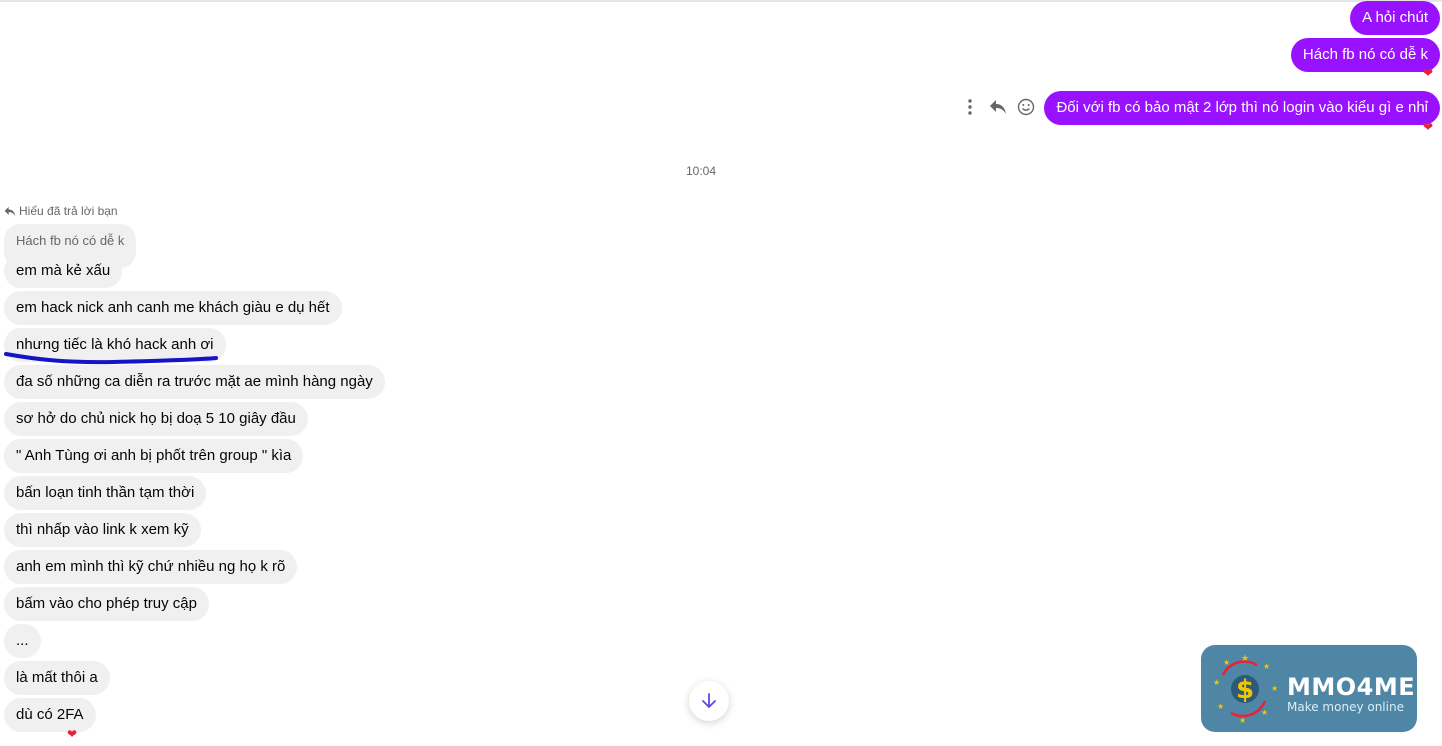 The height and width of the screenshot is (746, 1442). I want to click on outgoing-message: Hách fb nó có dễ k, so click(1365, 55).